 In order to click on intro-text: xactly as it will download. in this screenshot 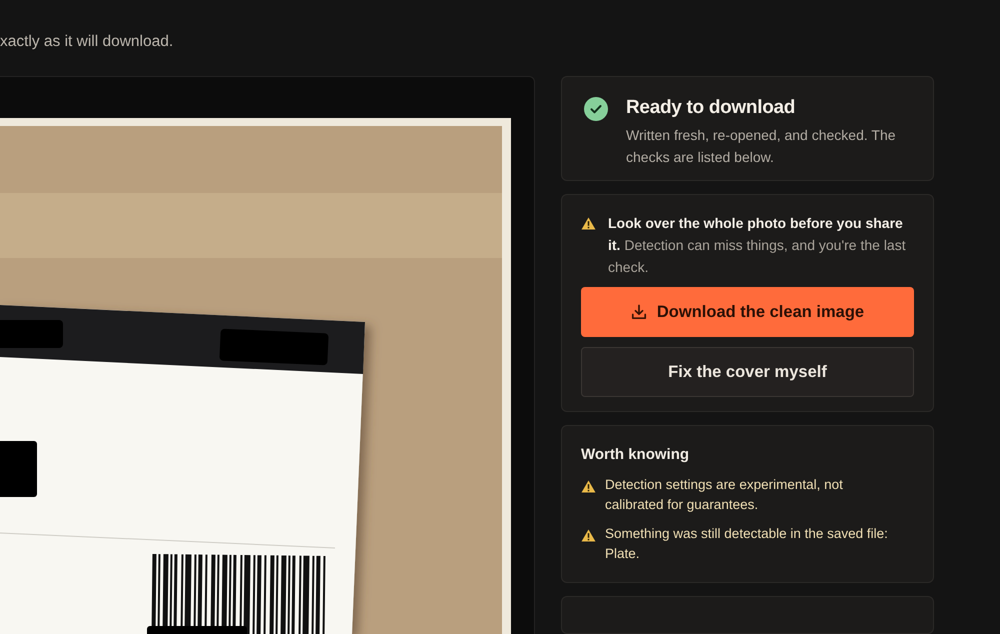, I will do `click(87, 42)`.